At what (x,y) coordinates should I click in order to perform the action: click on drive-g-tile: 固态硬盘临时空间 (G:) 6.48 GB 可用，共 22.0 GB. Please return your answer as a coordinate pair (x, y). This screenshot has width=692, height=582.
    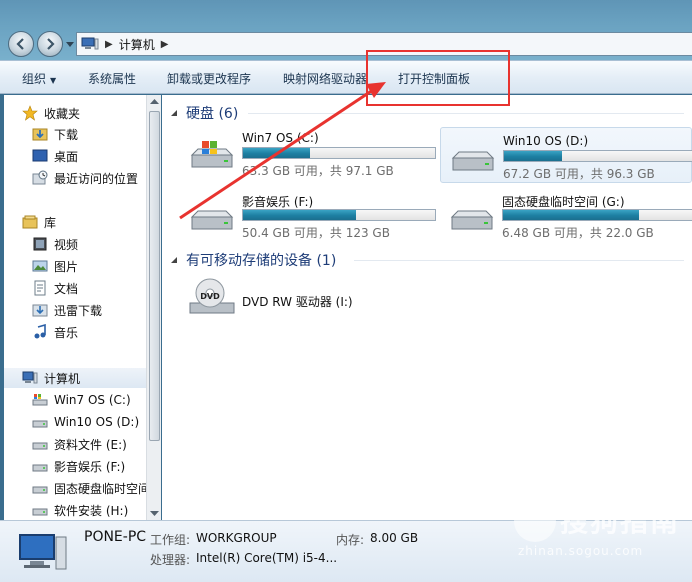
    Looking at the image, I should click on (566, 215).